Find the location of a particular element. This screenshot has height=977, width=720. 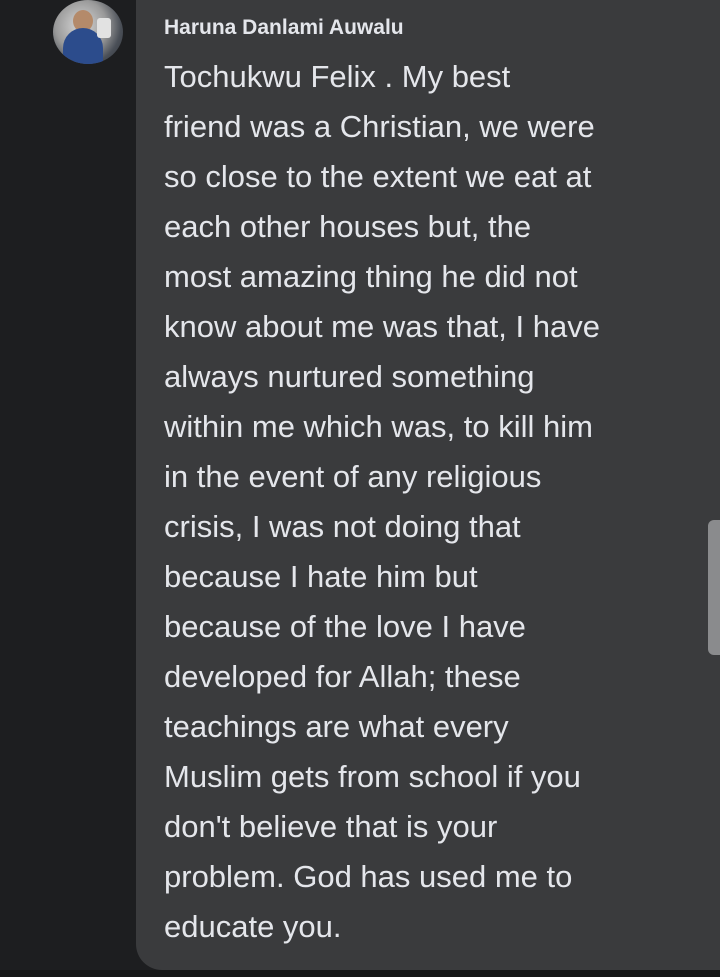

comment-author-name: Haruna Danlami Auwalu is located at coordinates (284, 28).